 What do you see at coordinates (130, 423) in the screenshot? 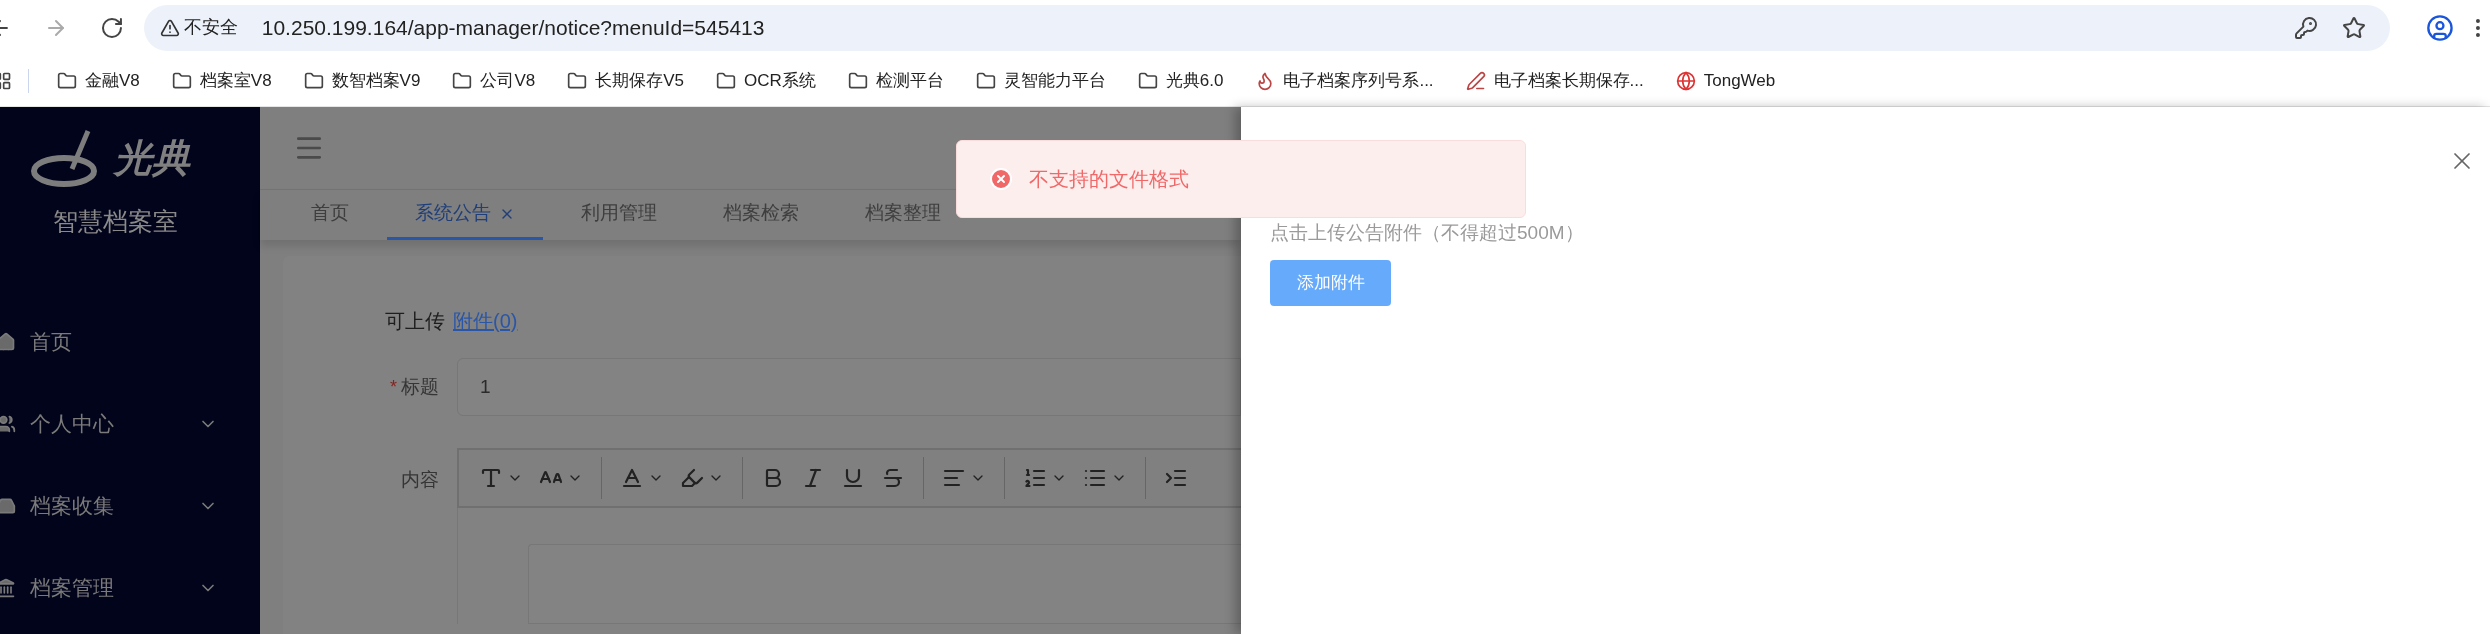
I see `menu-item: 个人中心` at bounding box center [130, 423].